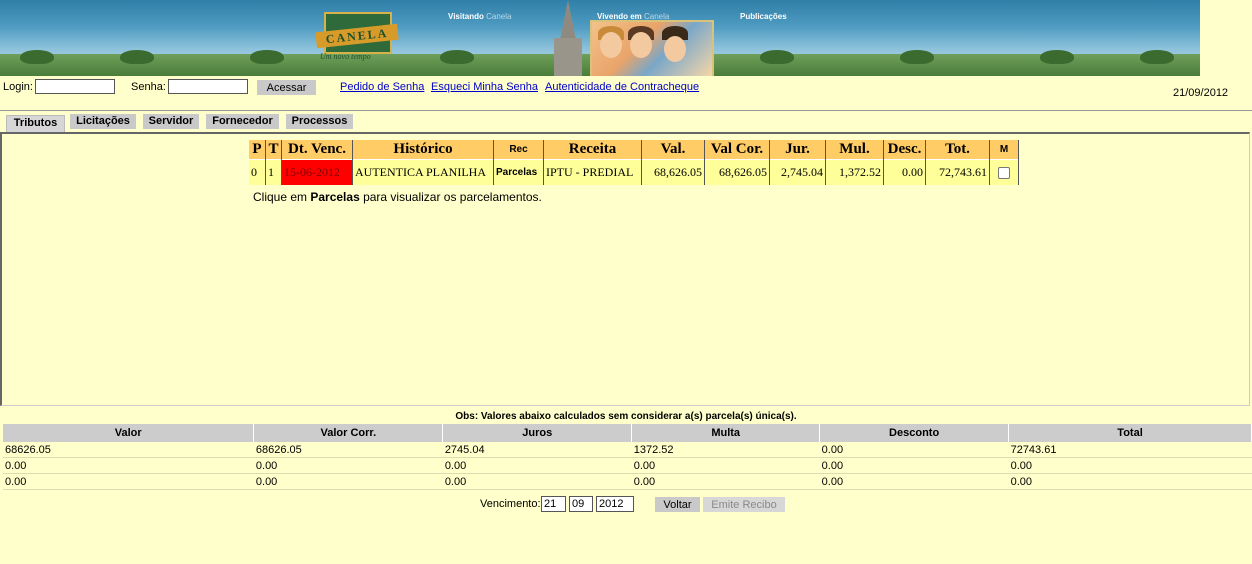  Describe the element at coordinates (273, 150) in the screenshot. I see `col-header-t: T` at that location.